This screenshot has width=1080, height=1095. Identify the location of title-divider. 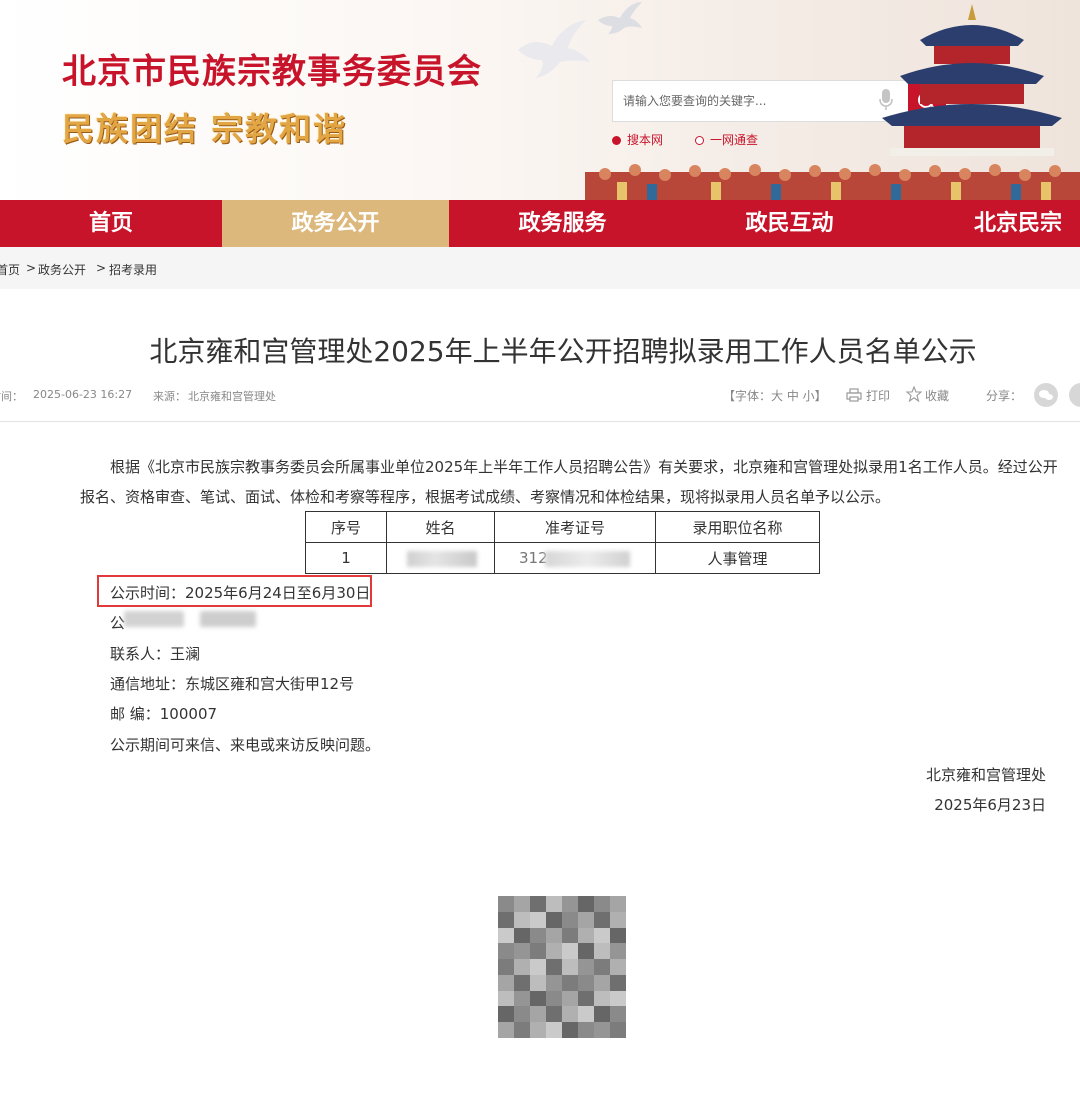
(540, 421).